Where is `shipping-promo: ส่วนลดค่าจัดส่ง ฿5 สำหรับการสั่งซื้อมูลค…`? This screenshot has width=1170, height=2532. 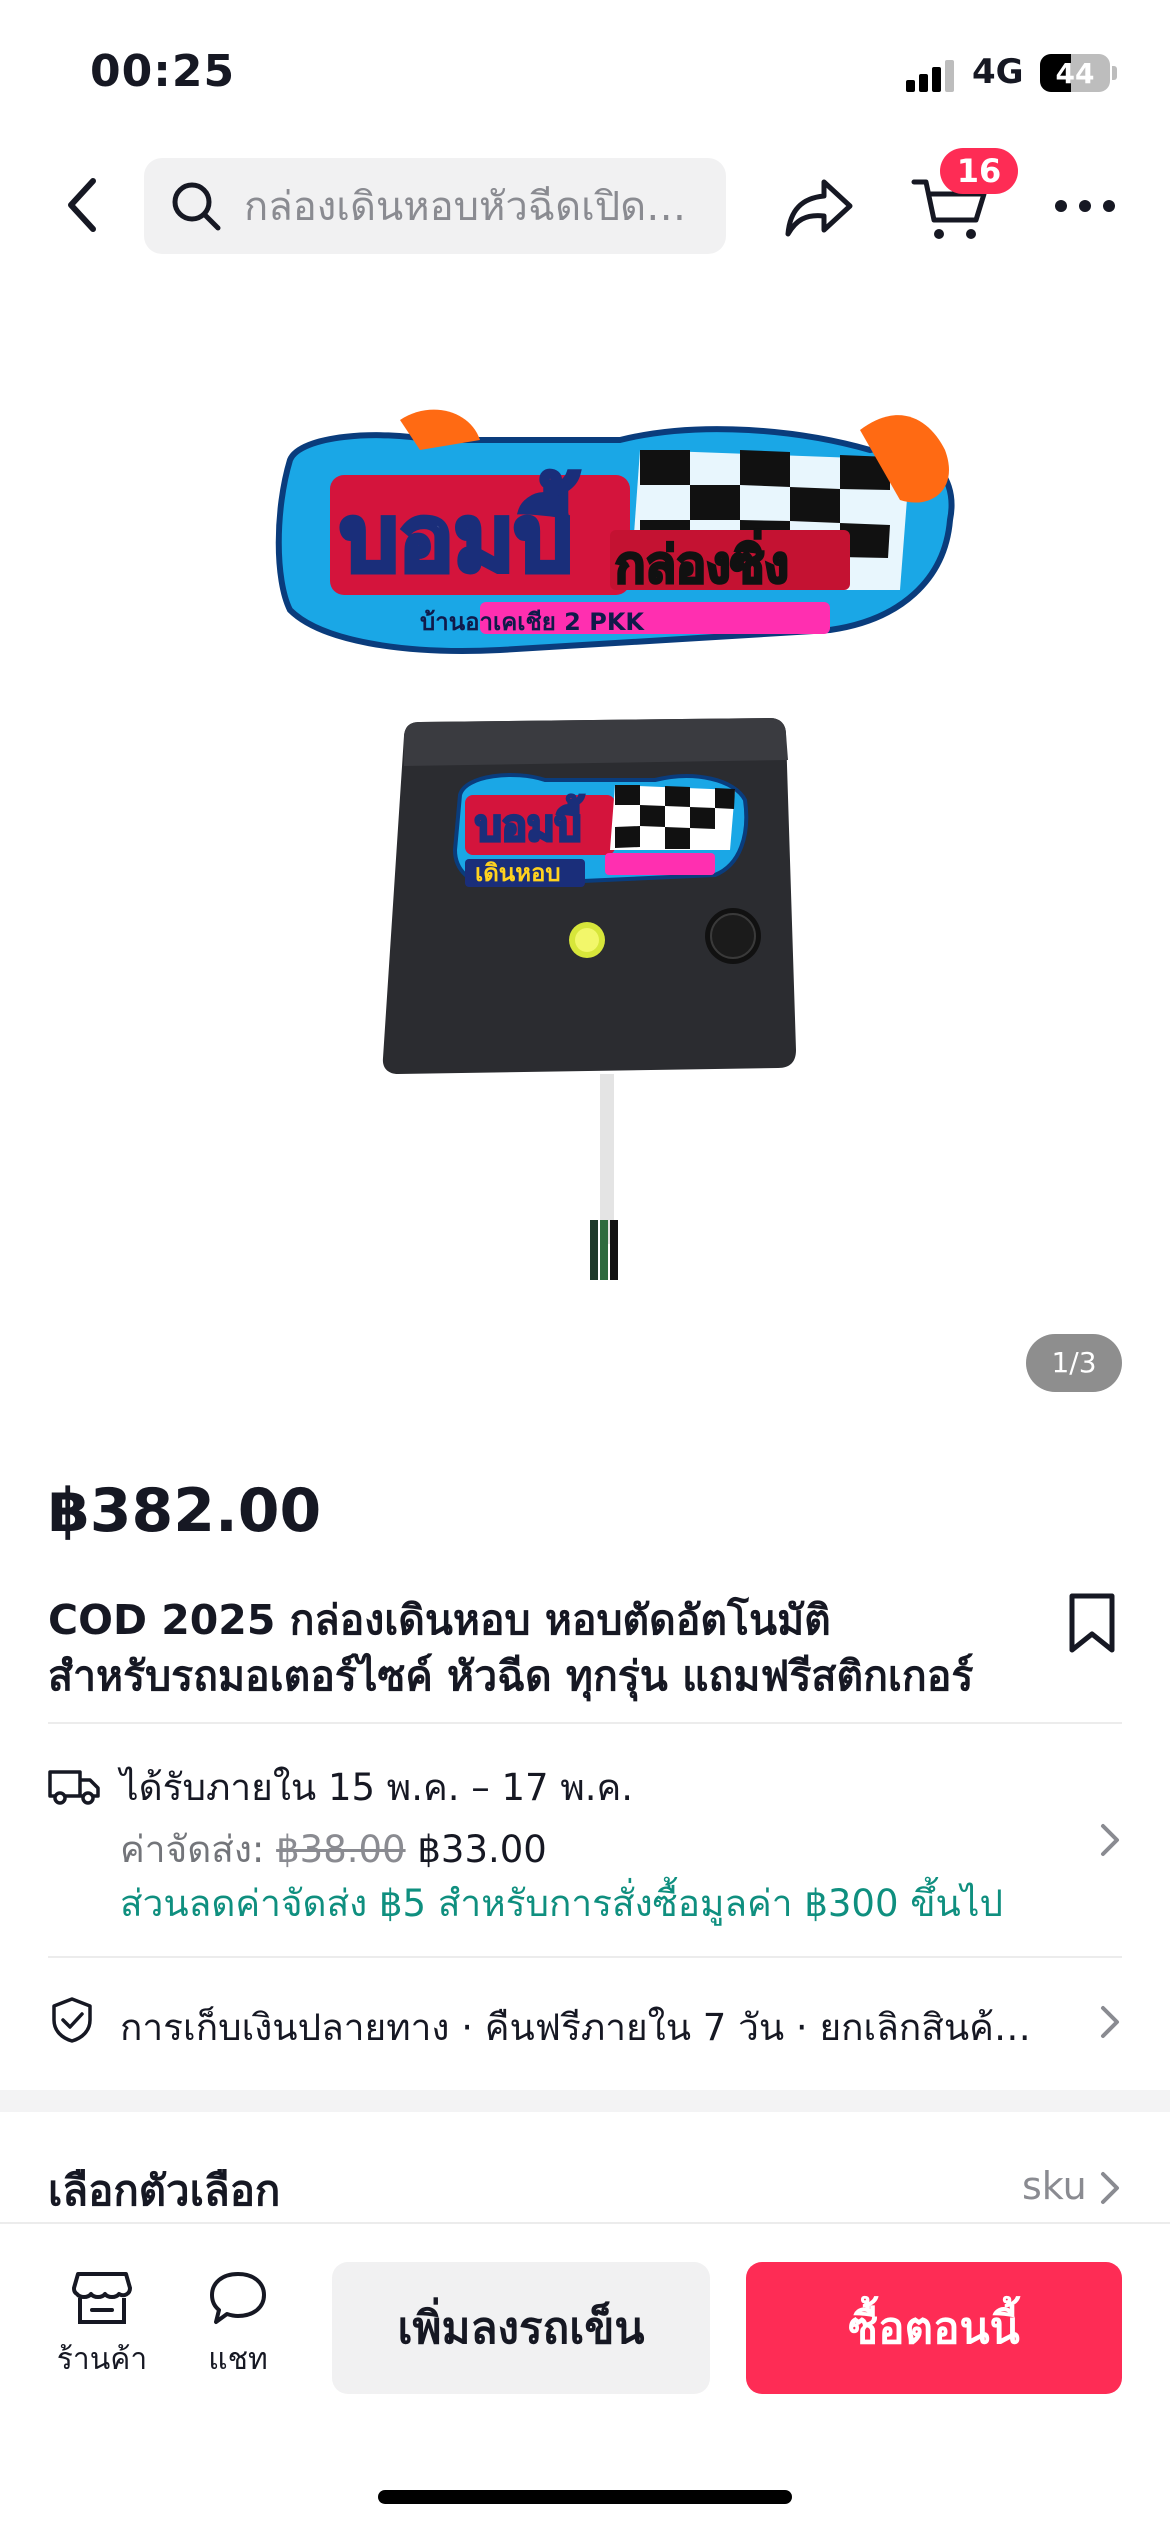 shipping-promo: ส่วนลดค่าจัดส่ง ฿5 สำหรับการสั่งซื้อมูลค… is located at coordinates (561, 1903).